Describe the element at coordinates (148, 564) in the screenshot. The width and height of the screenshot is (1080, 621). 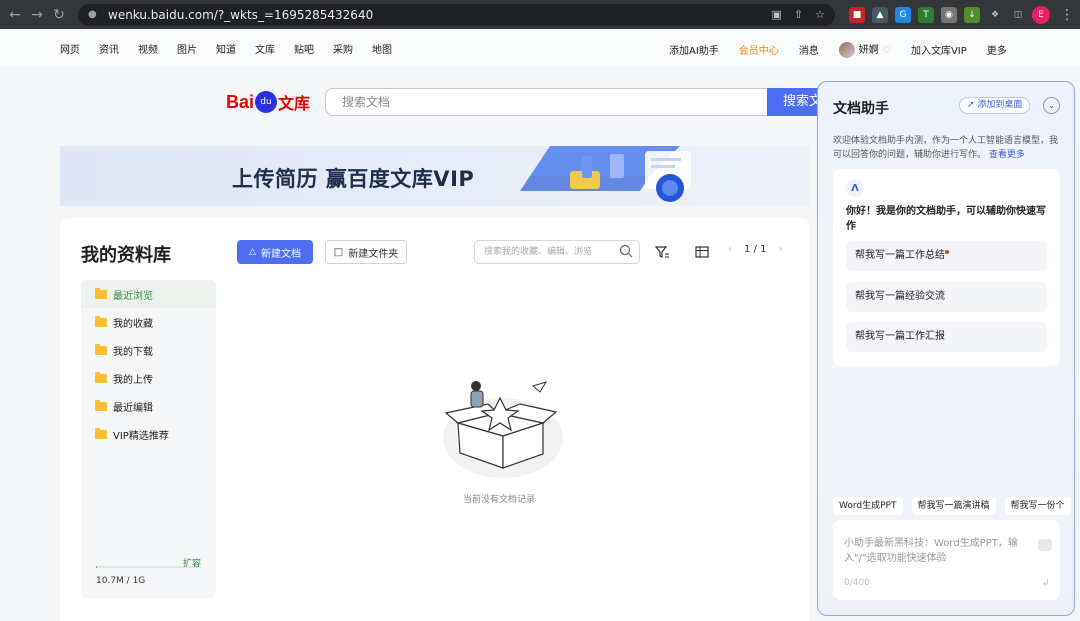
I see `storage-bar: 扩容` at that location.